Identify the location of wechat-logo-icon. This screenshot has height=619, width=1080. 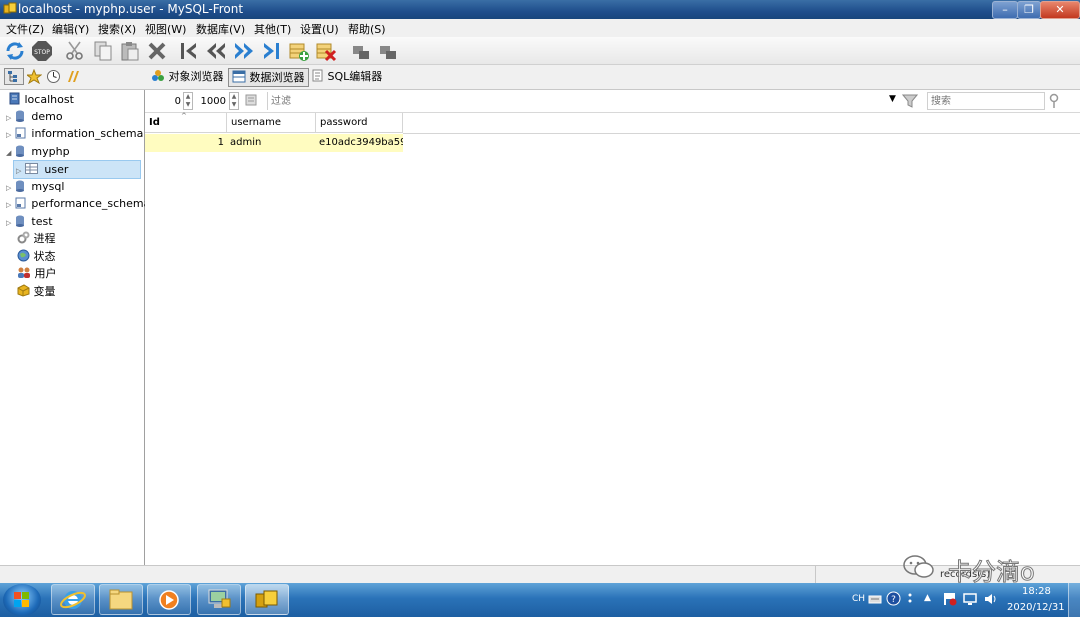
(918, 566).